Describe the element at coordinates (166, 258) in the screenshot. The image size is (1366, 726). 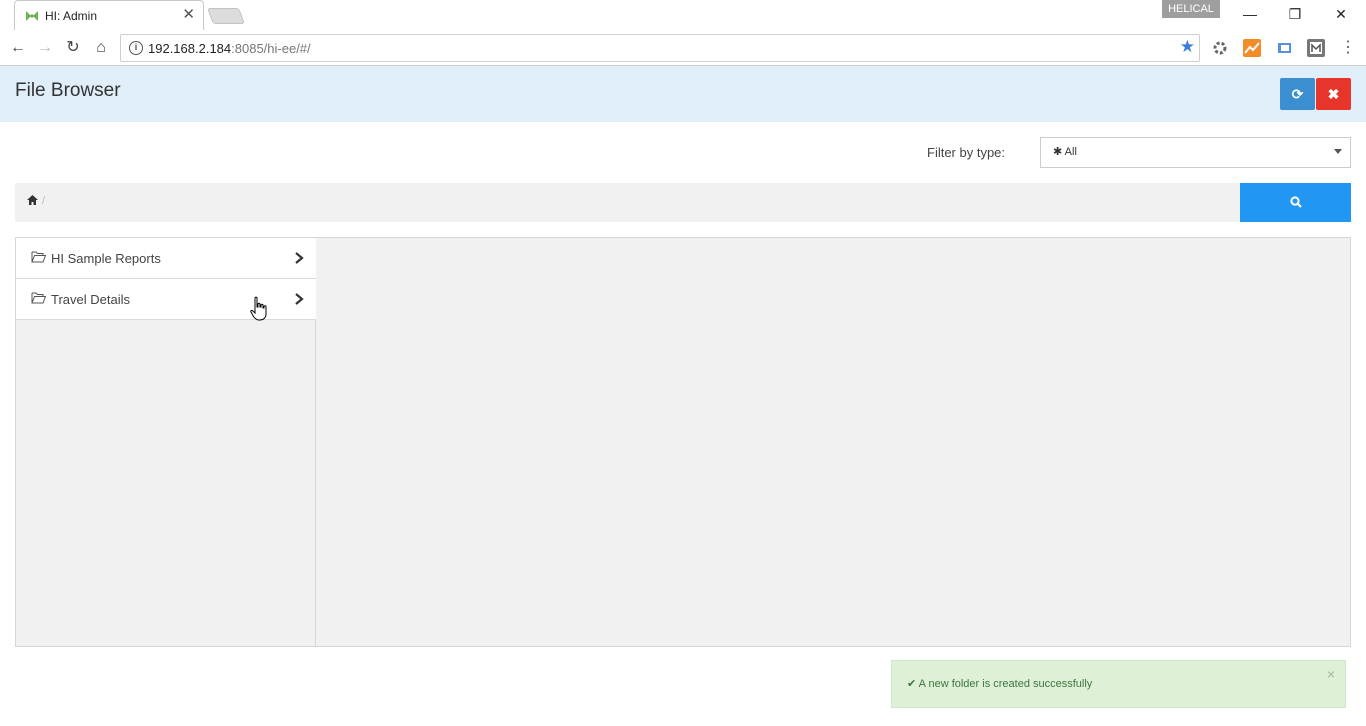
I see `folder-item-hi-sample-reports: HI Sample Reports` at that location.